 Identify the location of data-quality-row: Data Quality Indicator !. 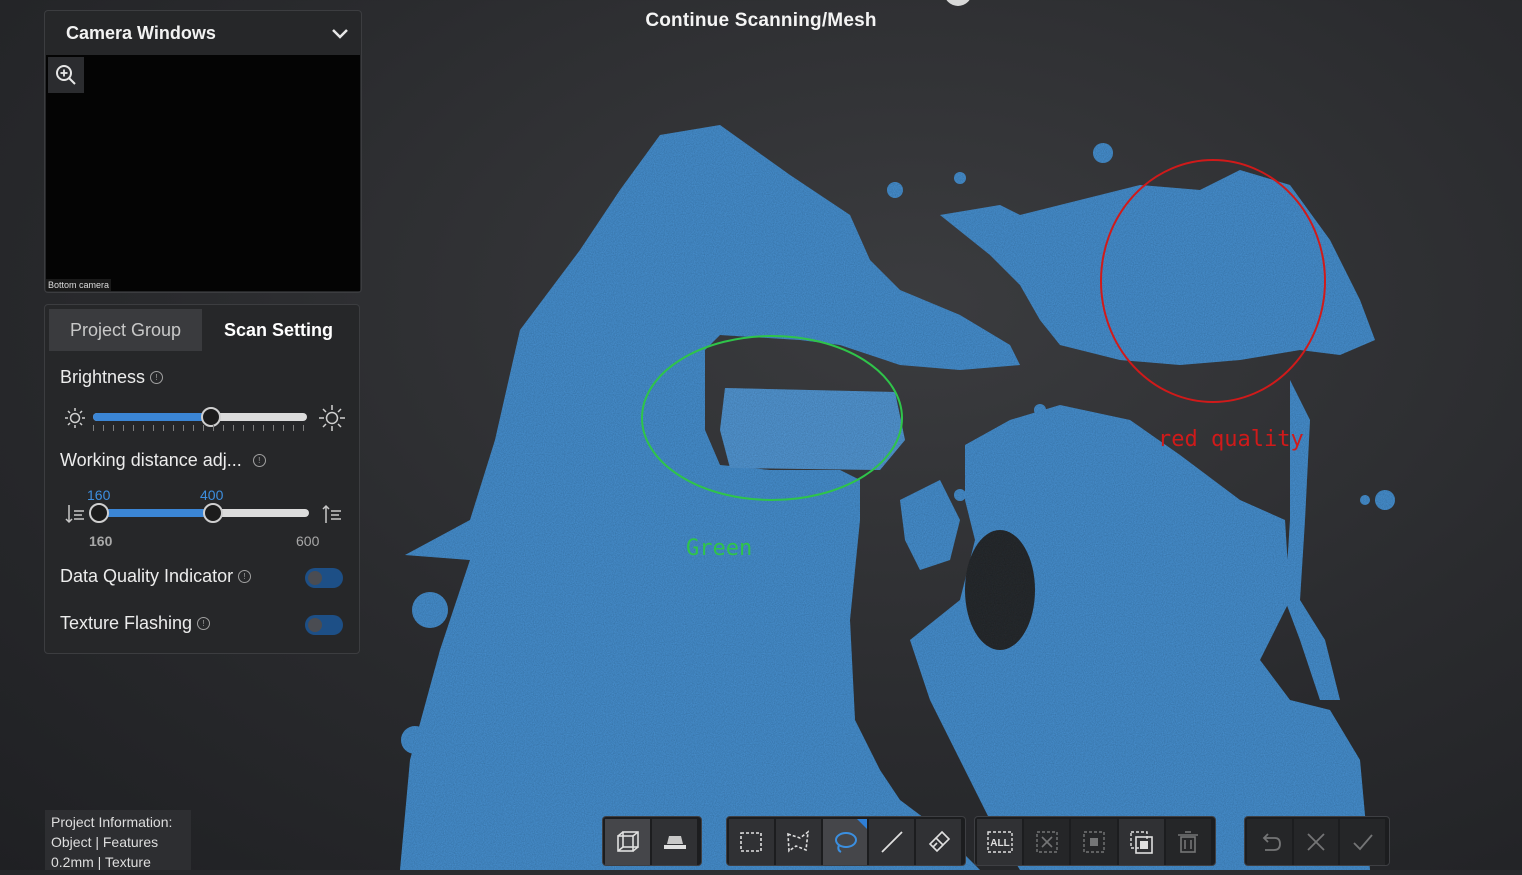
(156, 576).